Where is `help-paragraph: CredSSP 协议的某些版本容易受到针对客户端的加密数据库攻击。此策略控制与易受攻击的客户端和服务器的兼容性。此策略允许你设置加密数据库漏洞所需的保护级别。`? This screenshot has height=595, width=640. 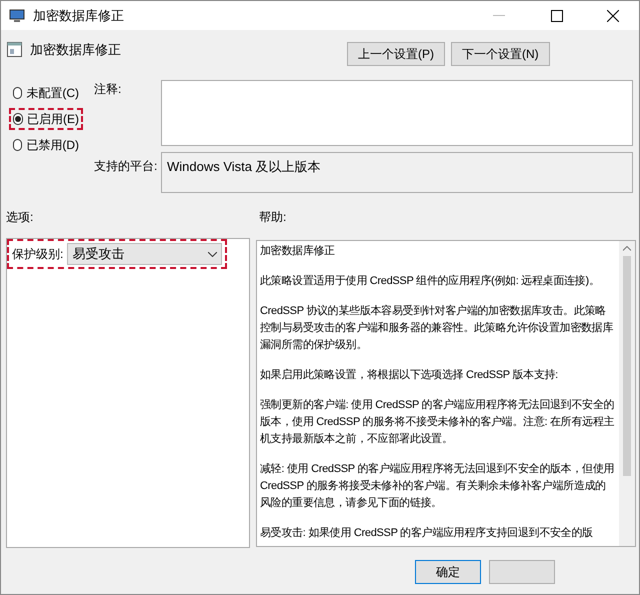 help-paragraph: CredSSP 协议的某些版本容易受到针对客户端的加密数据库攻击。此策略控制与易受攻击的客户端和服务器的兼容性。此策略允许你设置加密数据库漏洞所需的保护级别。 is located at coordinates (437, 328).